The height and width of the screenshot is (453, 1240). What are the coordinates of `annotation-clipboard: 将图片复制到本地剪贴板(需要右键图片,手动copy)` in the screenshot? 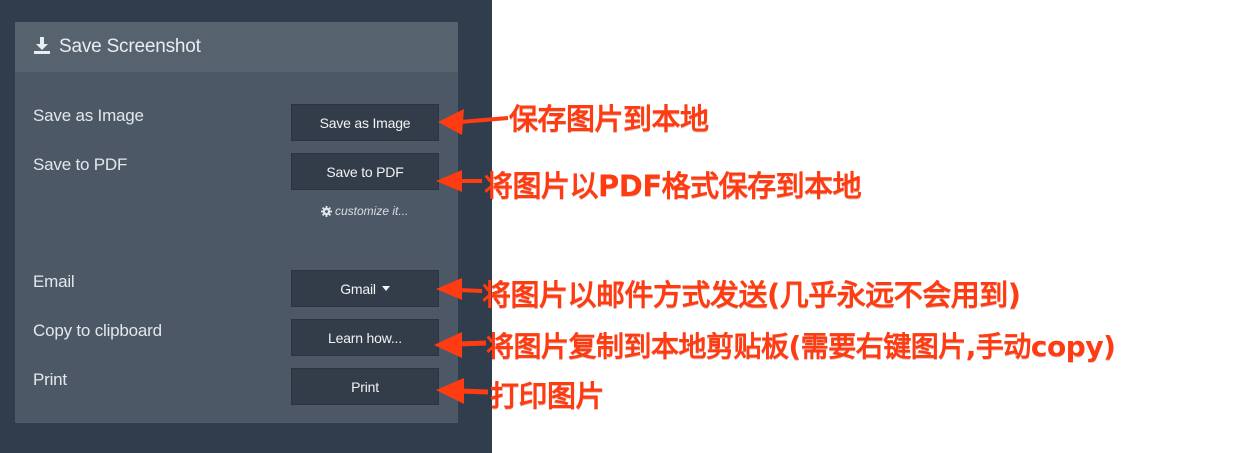 It's located at (801, 346).